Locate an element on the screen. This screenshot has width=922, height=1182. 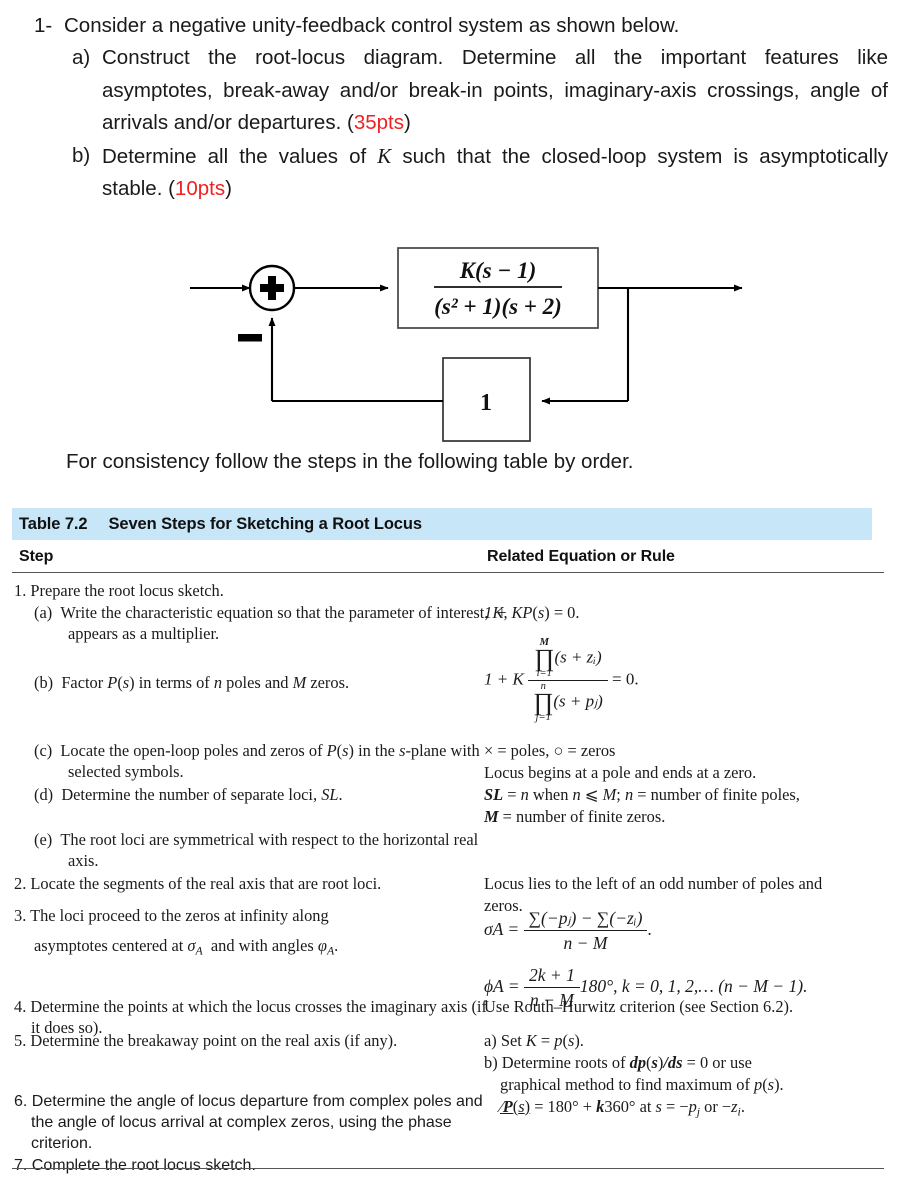
column-header-step: Step is located at coordinates (36, 556).